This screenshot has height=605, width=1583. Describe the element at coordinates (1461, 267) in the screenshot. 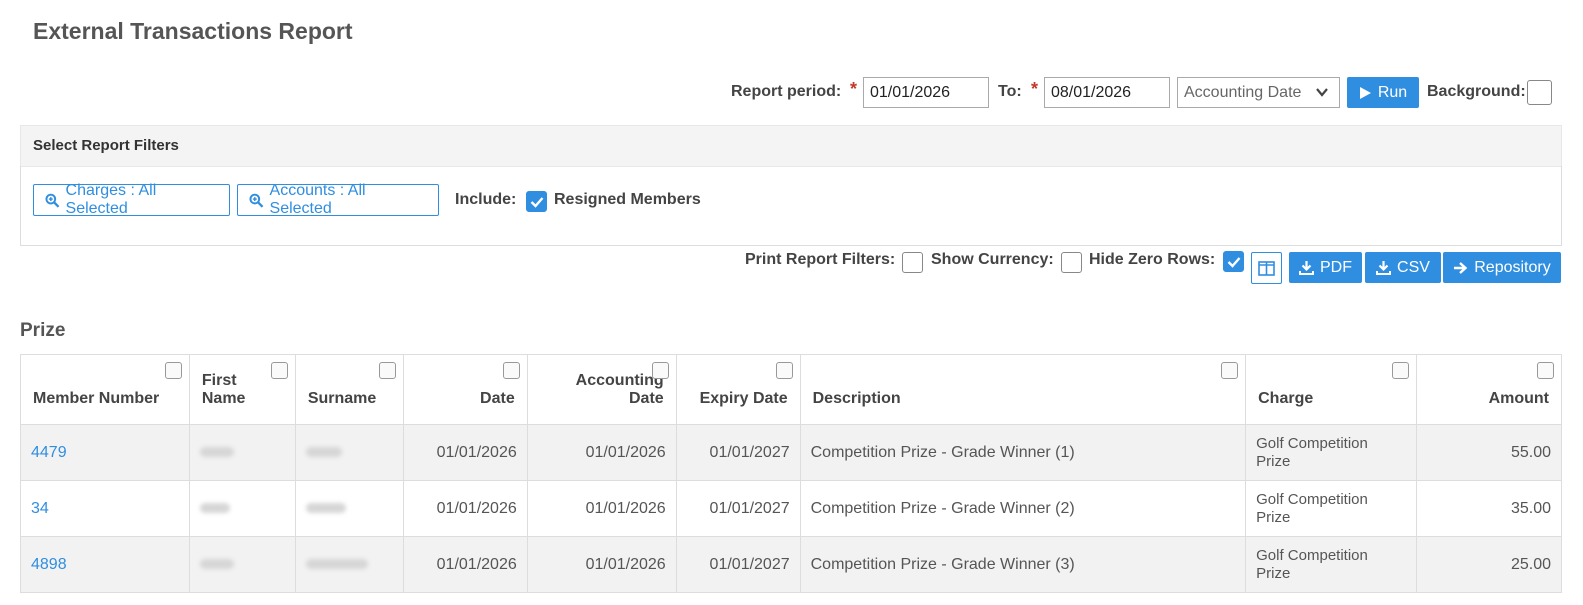

I see `arrow-right-icon` at that location.